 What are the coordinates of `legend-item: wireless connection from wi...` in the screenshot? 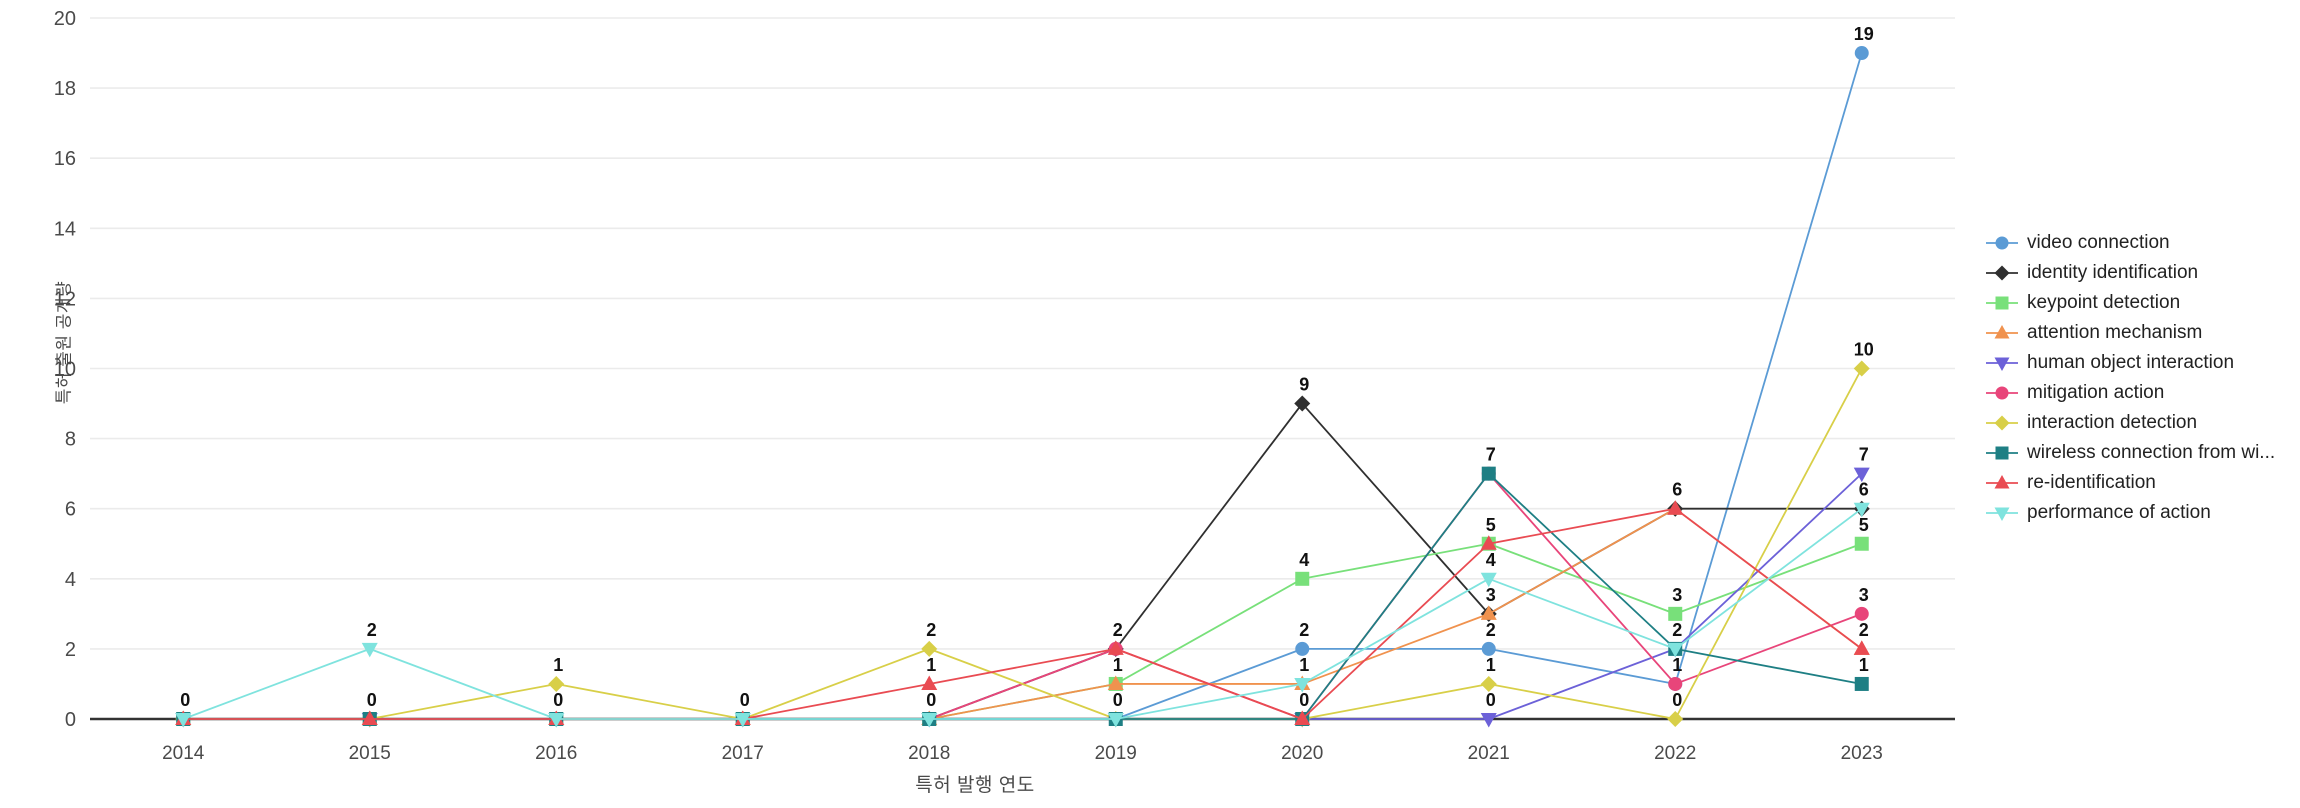 It's located at (2130, 453).